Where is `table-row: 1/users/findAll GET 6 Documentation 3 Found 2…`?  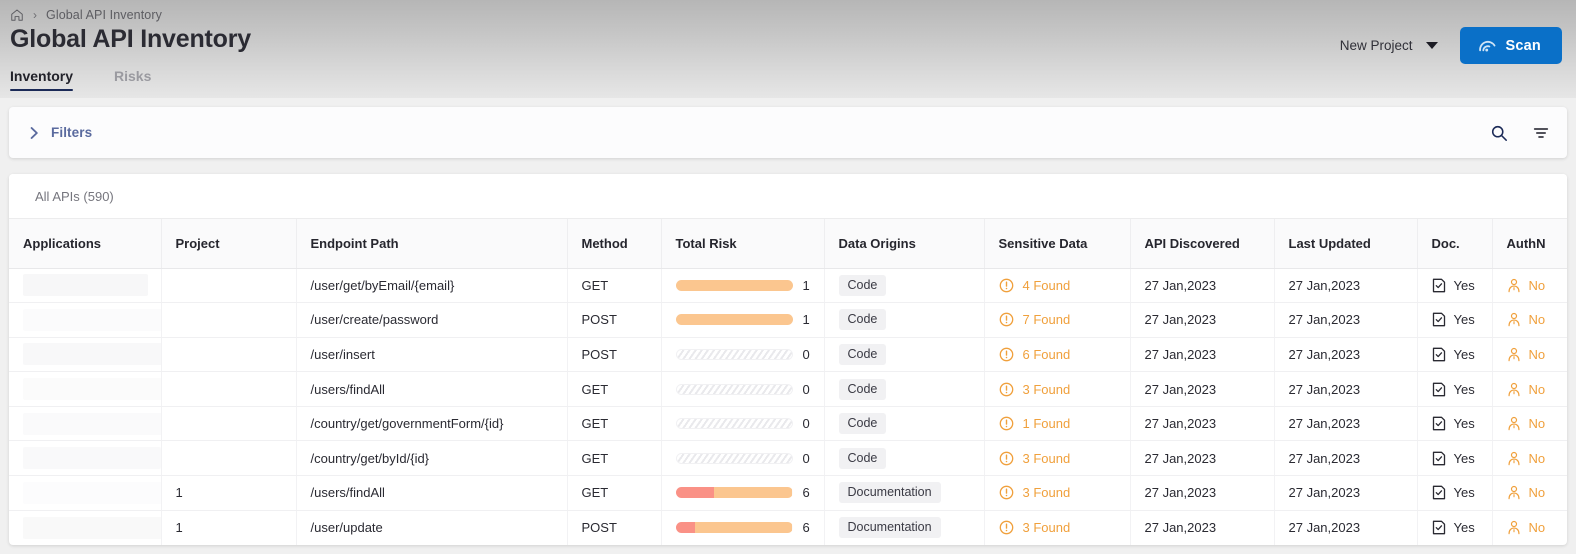
table-row: 1/users/findAll GET 6 Documentation 3 Found 2… is located at coordinates (788, 493).